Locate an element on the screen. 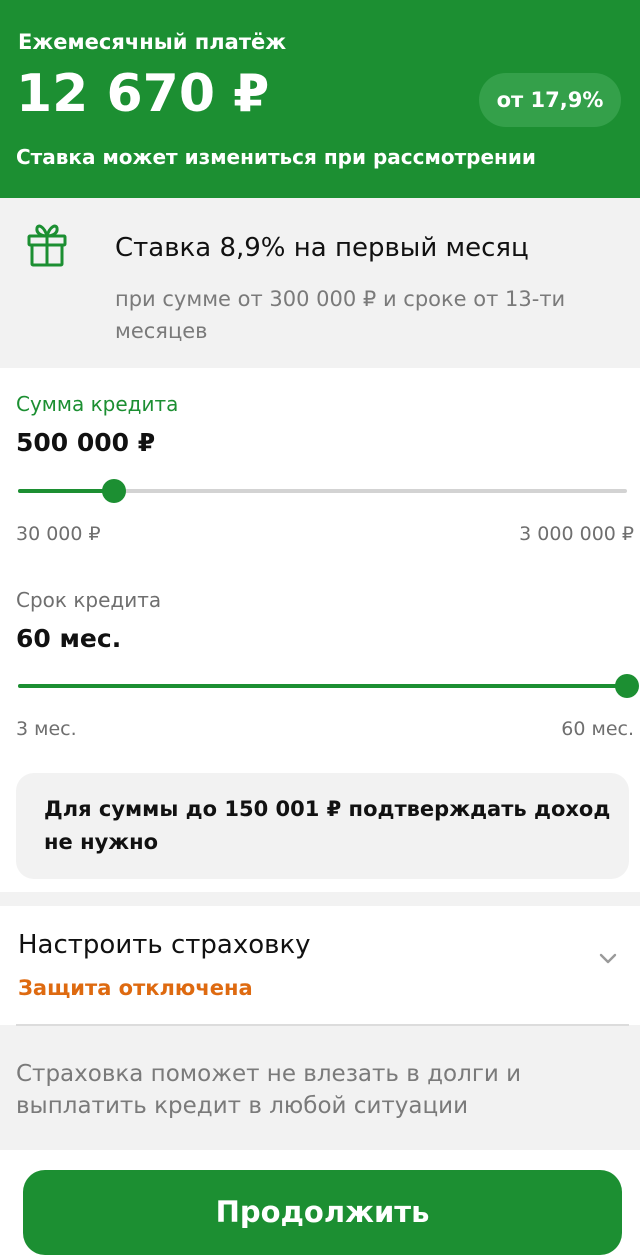  monthly-payment-label: Ежемесячный платёж is located at coordinates (152, 42).